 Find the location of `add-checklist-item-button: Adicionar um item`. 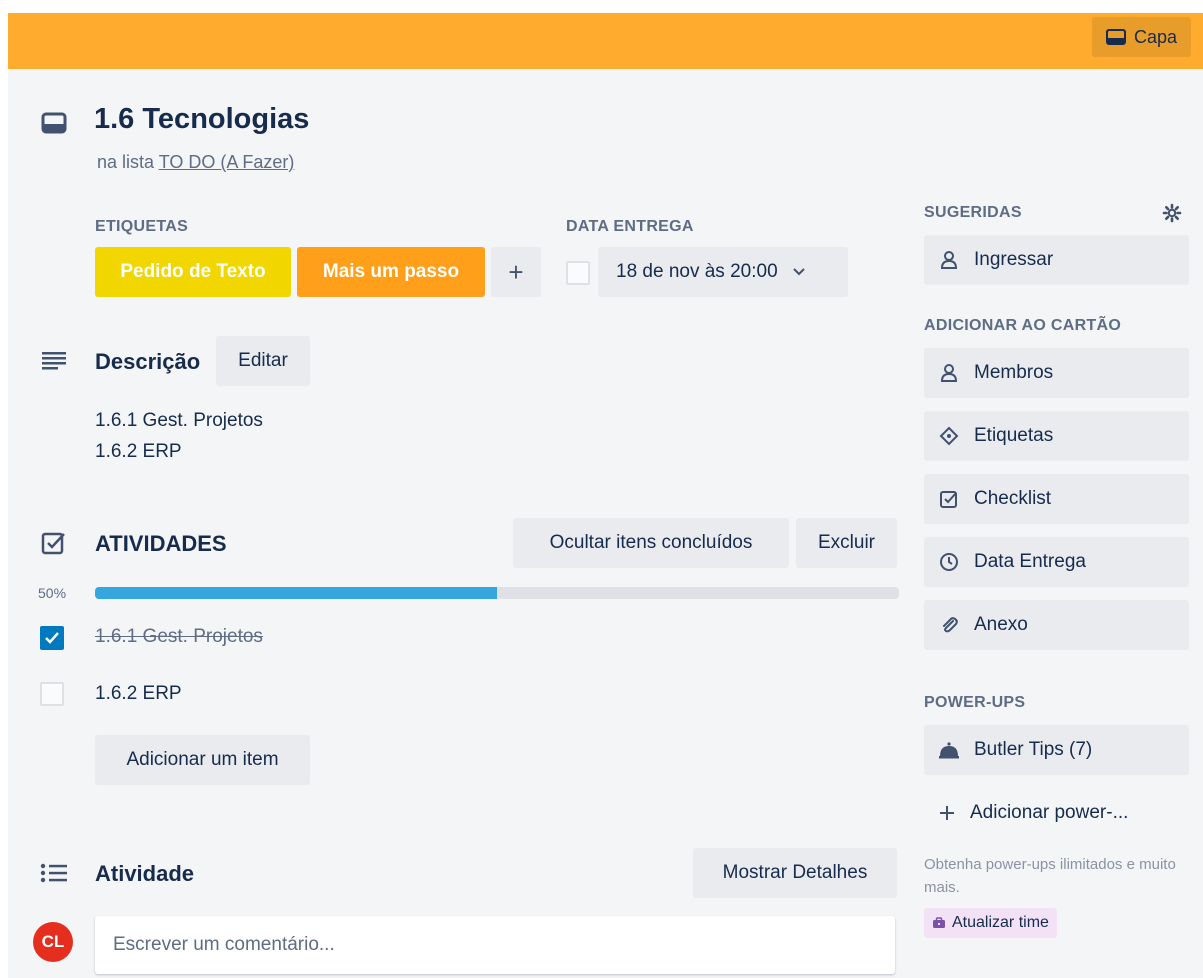

add-checklist-item-button: Adicionar um item is located at coordinates (202, 760).